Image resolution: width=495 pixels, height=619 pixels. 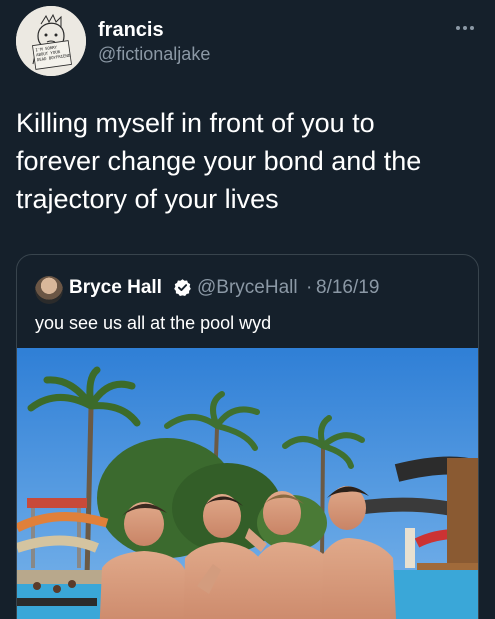 I want to click on quoted-date: 8/16/19, so click(x=347, y=288).